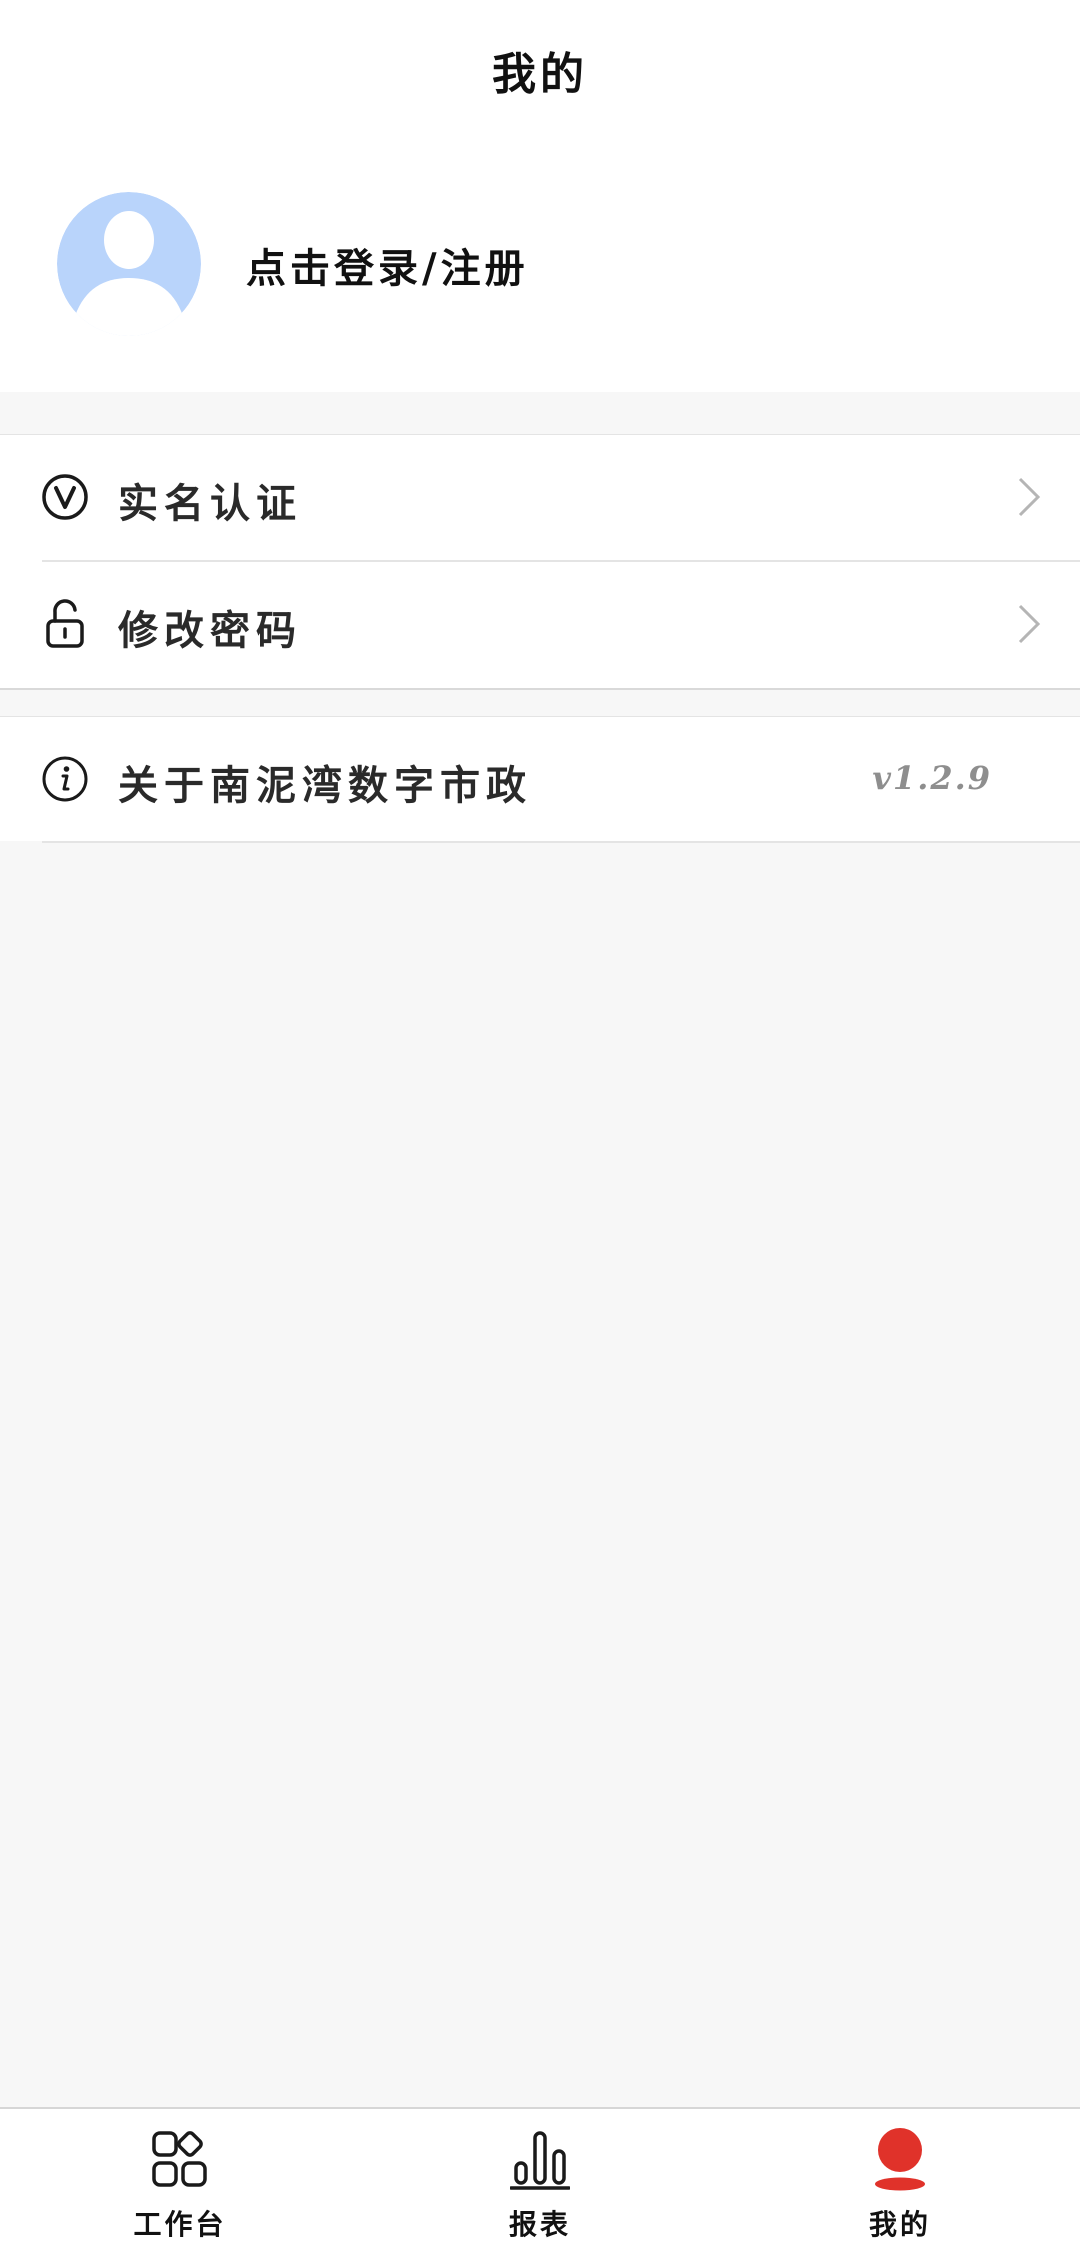 This screenshot has height=2249, width=1080. What do you see at coordinates (210, 630) in the screenshot?
I see `change-password-label: 修改密码` at bounding box center [210, 630].